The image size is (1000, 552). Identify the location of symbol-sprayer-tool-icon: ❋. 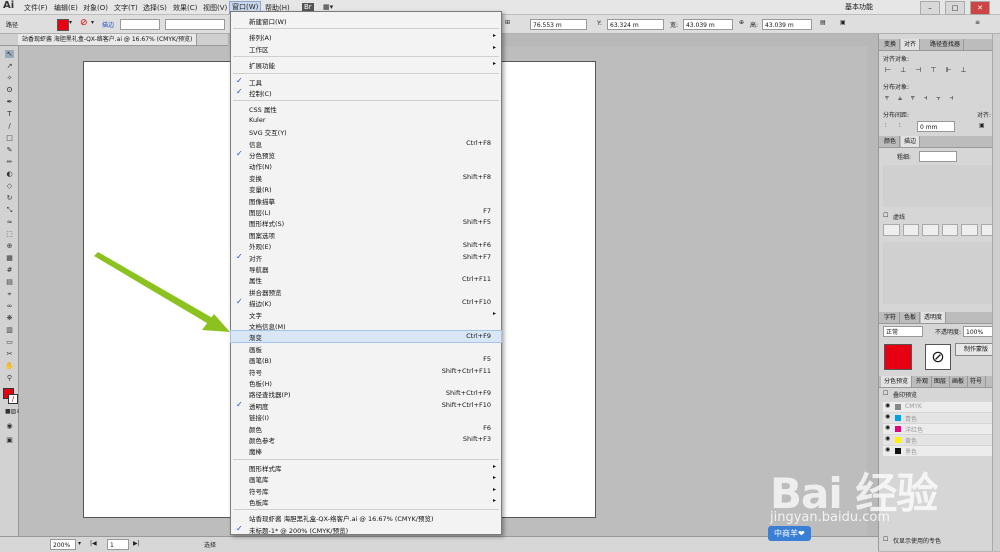
(9, 318).